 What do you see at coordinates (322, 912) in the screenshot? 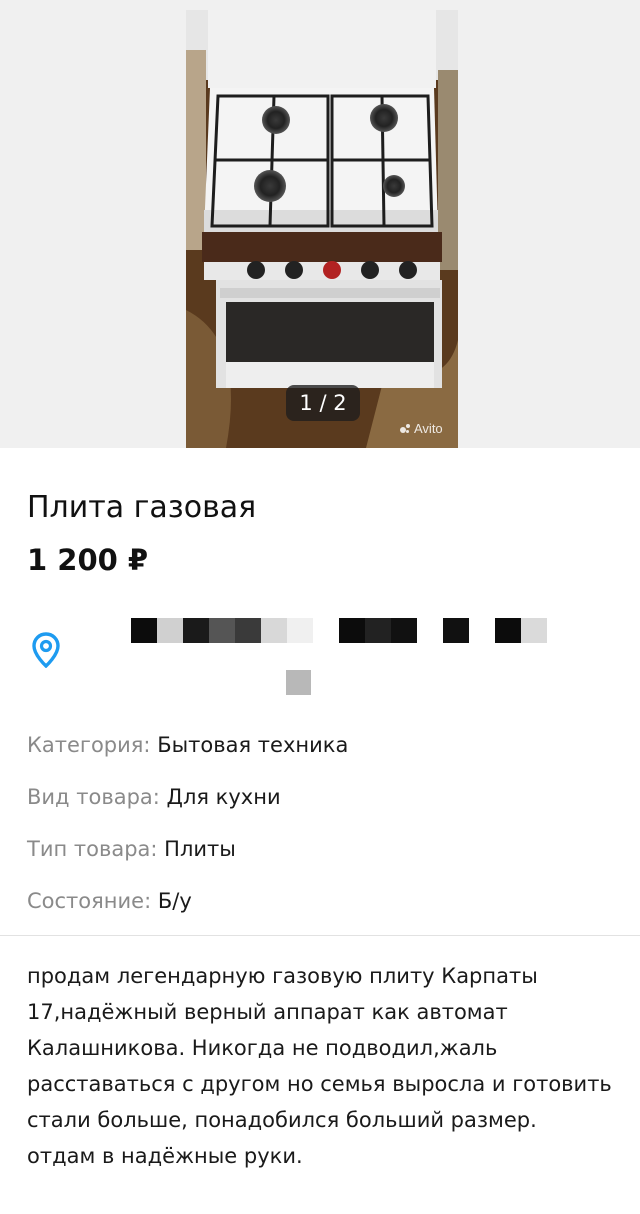
I see `param-condition: Состояние: Б/у` at bounding box center [322, 912].